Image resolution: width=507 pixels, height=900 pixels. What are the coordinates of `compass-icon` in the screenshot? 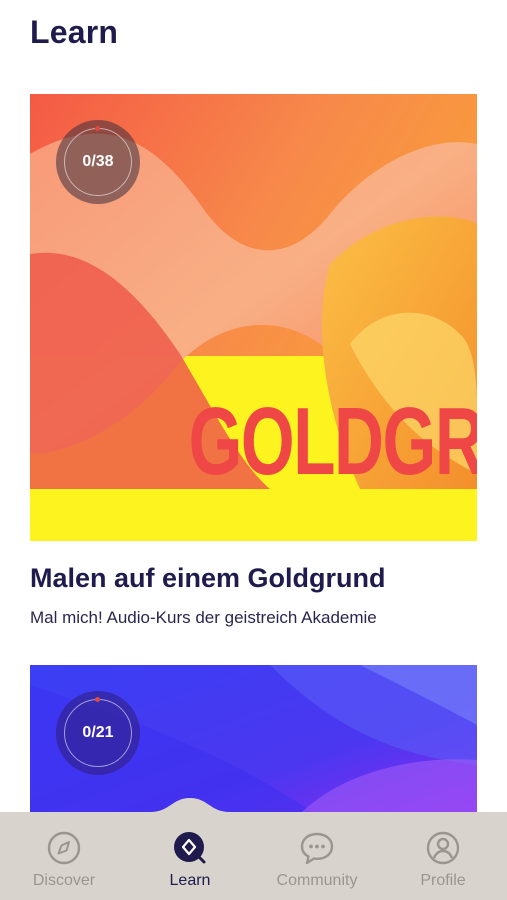 It's located at (64, 848).